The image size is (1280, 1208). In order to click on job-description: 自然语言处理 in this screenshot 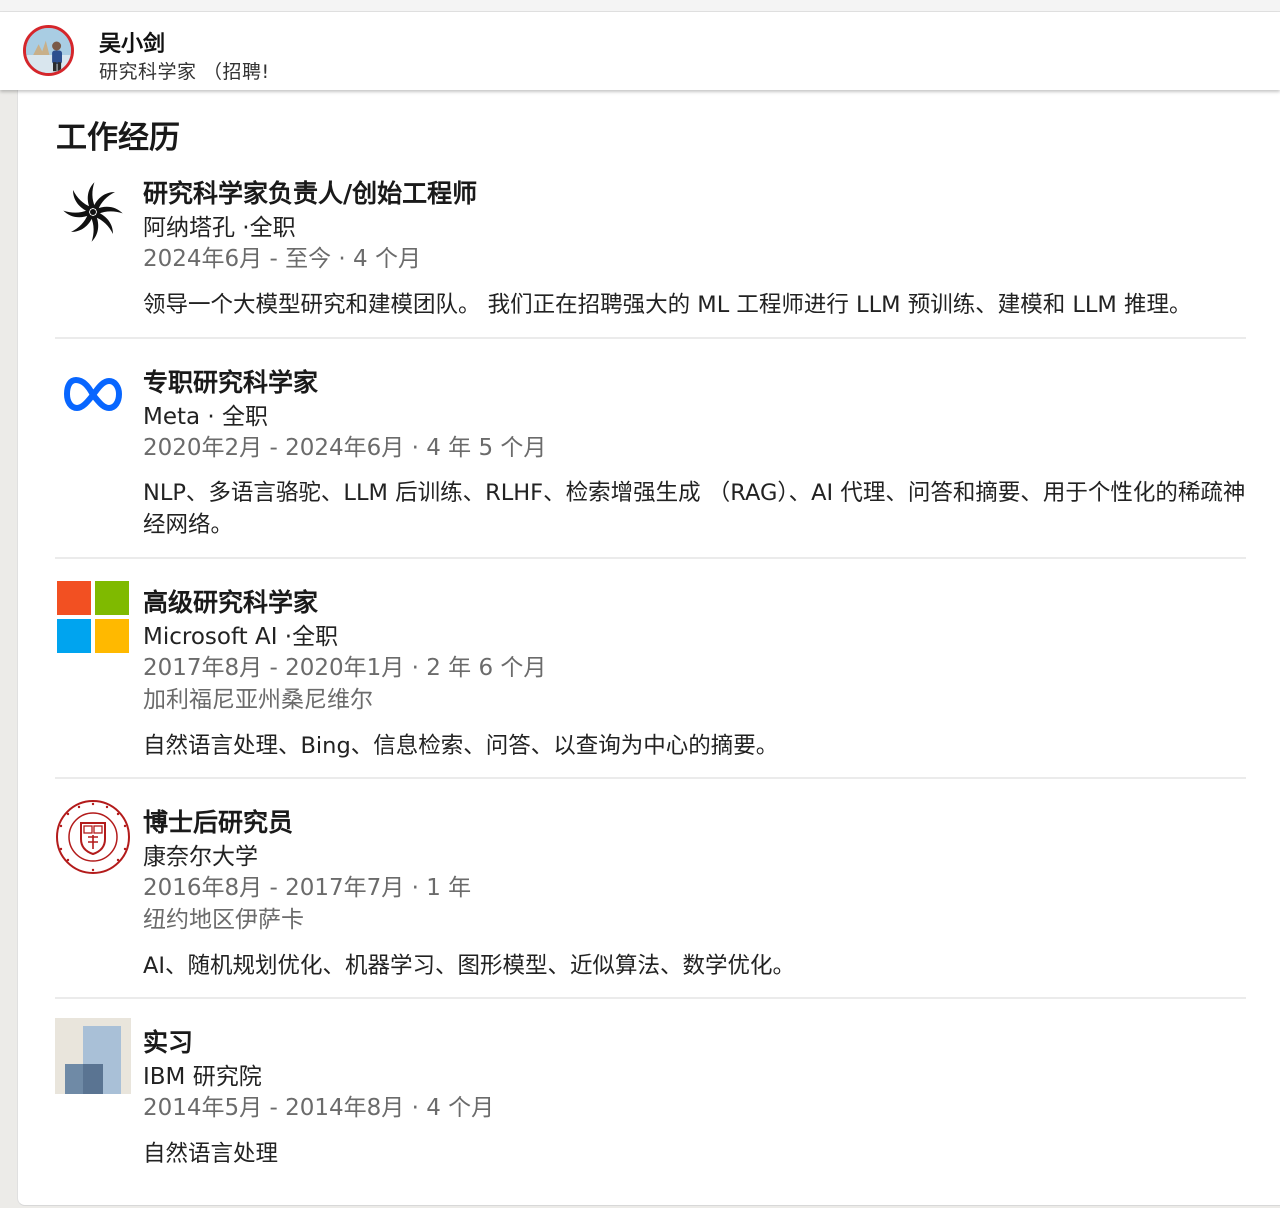, I will do `click(211, 1154)`.